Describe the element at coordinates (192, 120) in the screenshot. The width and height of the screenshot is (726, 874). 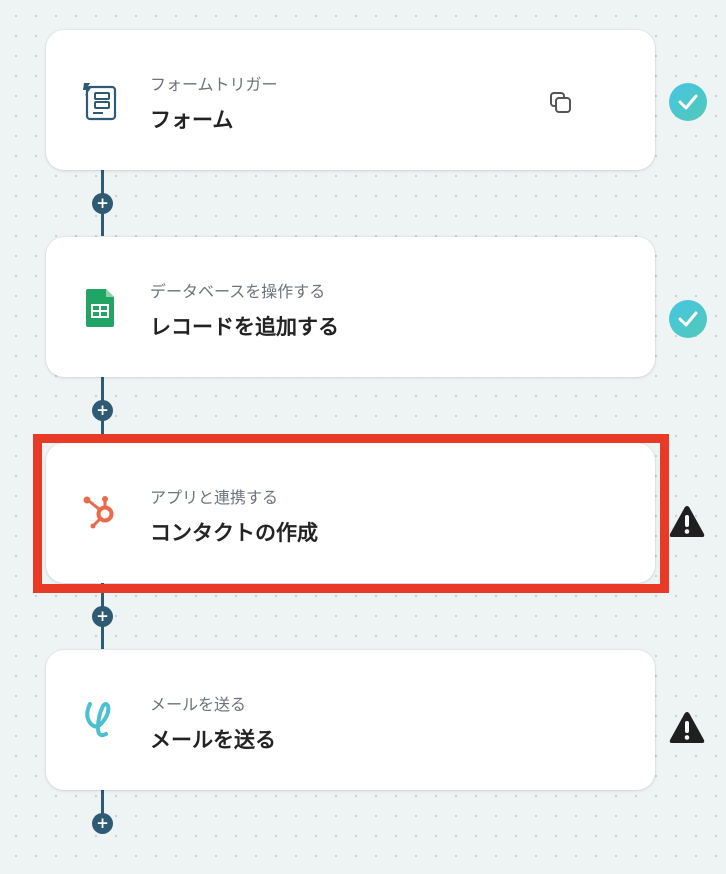
I see `step-title: フォーム` at that location.